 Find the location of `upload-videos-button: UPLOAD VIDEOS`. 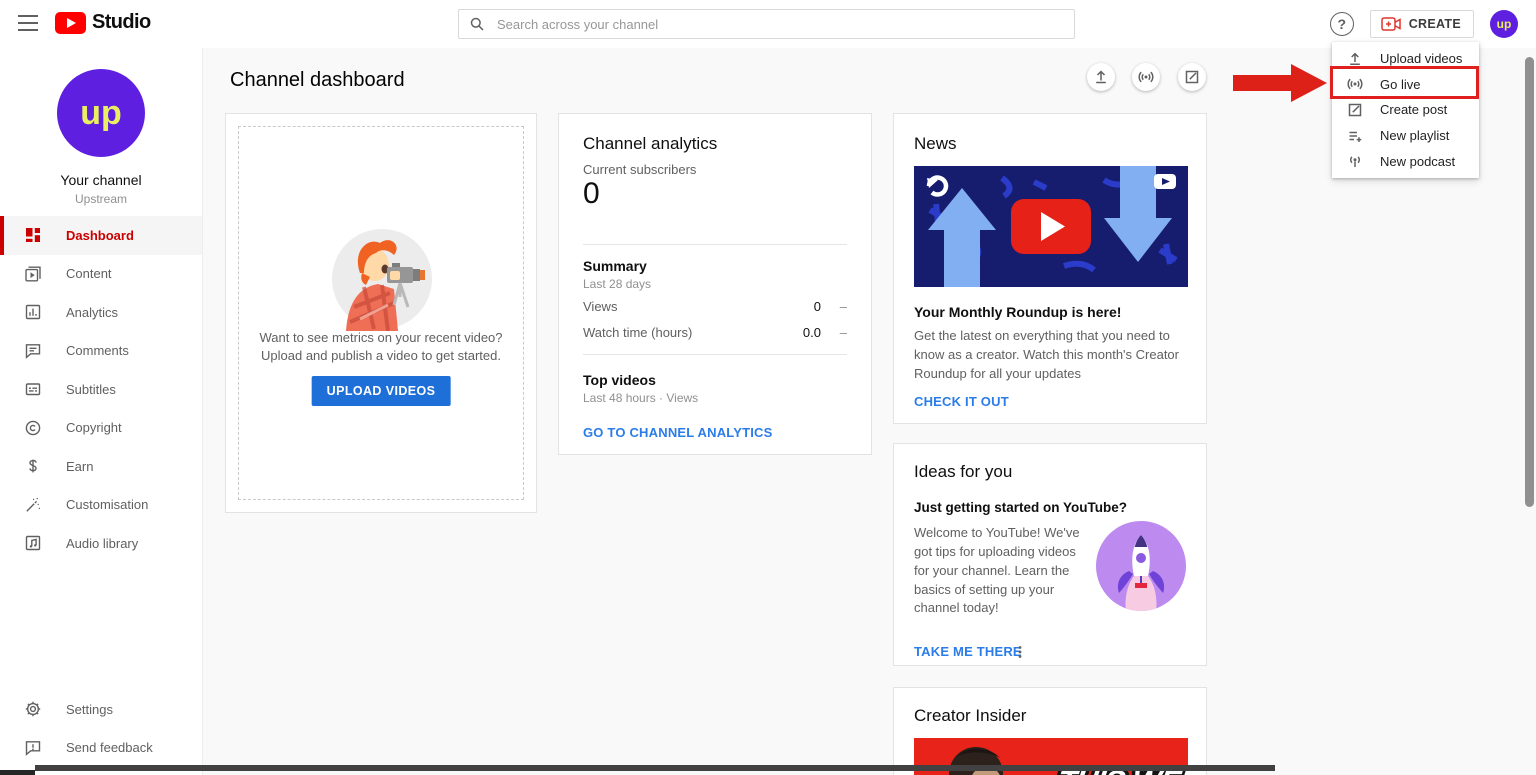

upload-videos-button: UPLOAD VIDEOS is located at coordinates (381, 391).